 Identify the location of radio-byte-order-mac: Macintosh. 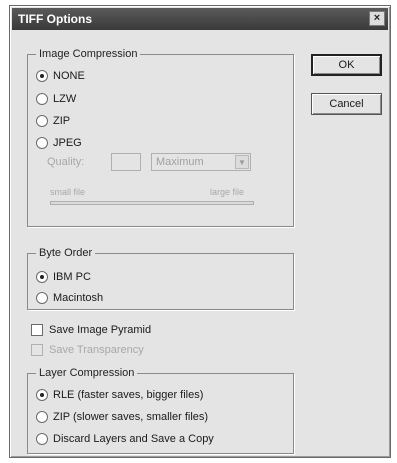
(69, 298).